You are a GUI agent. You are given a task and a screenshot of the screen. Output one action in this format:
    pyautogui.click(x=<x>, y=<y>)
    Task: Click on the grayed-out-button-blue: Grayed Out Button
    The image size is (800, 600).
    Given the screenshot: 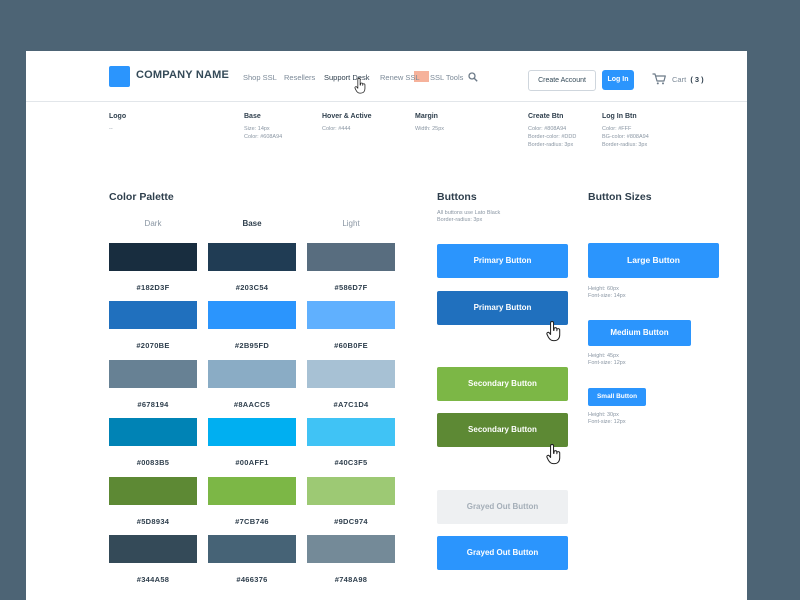 What is the action you would take?
    pyautogui.click(x=502, y=553)
    